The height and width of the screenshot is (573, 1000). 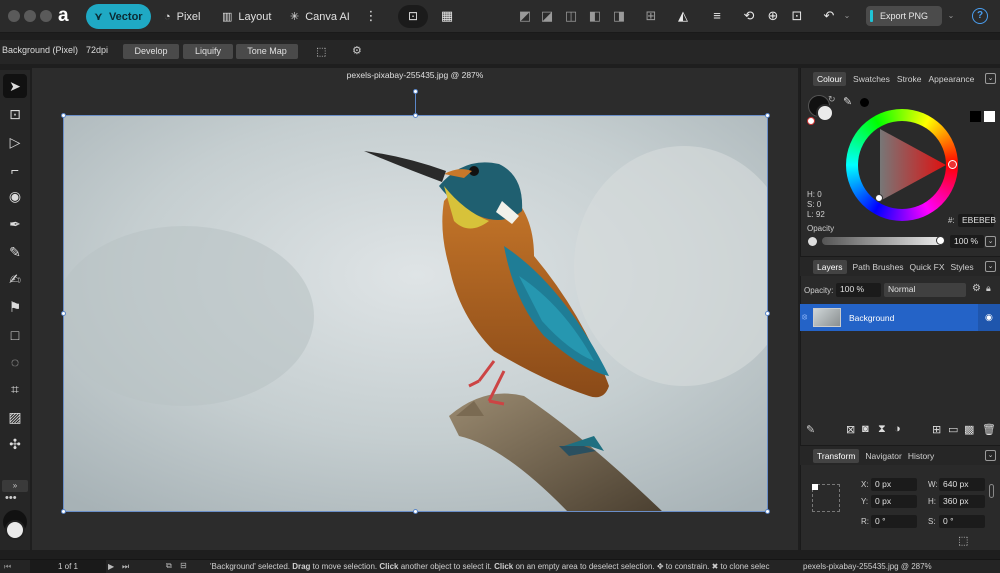 I want to click on crop-tool-icon: ⌗, so click(x=15, y=389).